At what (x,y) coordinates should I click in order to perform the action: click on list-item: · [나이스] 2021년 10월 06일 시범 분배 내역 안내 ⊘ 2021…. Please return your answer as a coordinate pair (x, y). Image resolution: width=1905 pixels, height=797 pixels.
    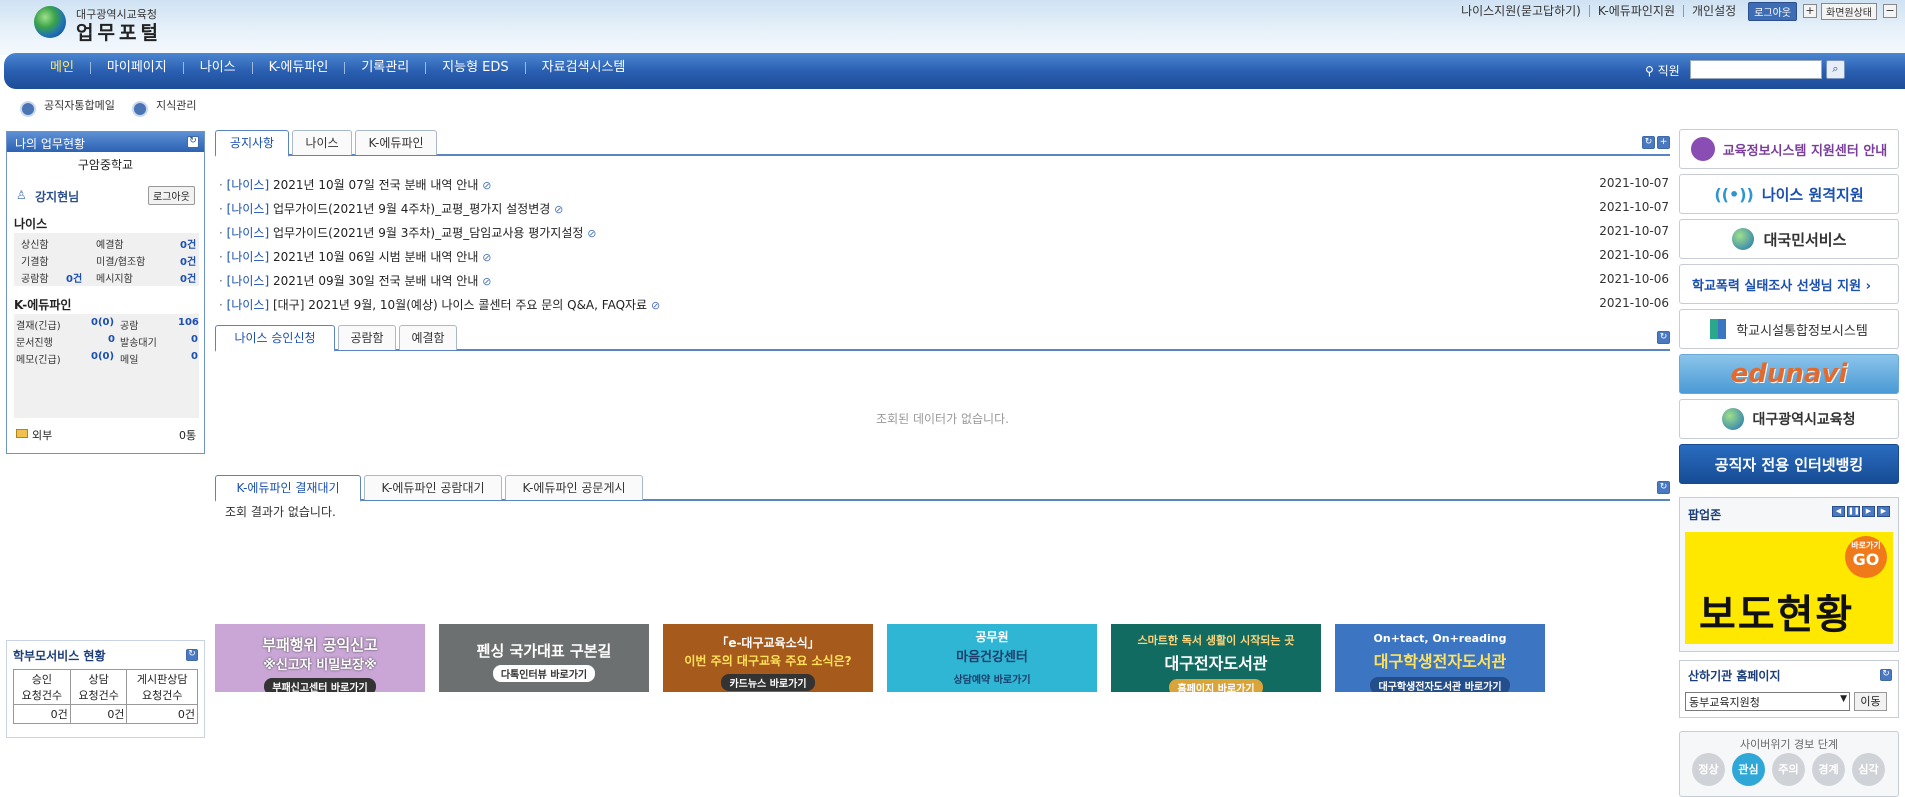
    Looking at the image, I should click on (944, 257).